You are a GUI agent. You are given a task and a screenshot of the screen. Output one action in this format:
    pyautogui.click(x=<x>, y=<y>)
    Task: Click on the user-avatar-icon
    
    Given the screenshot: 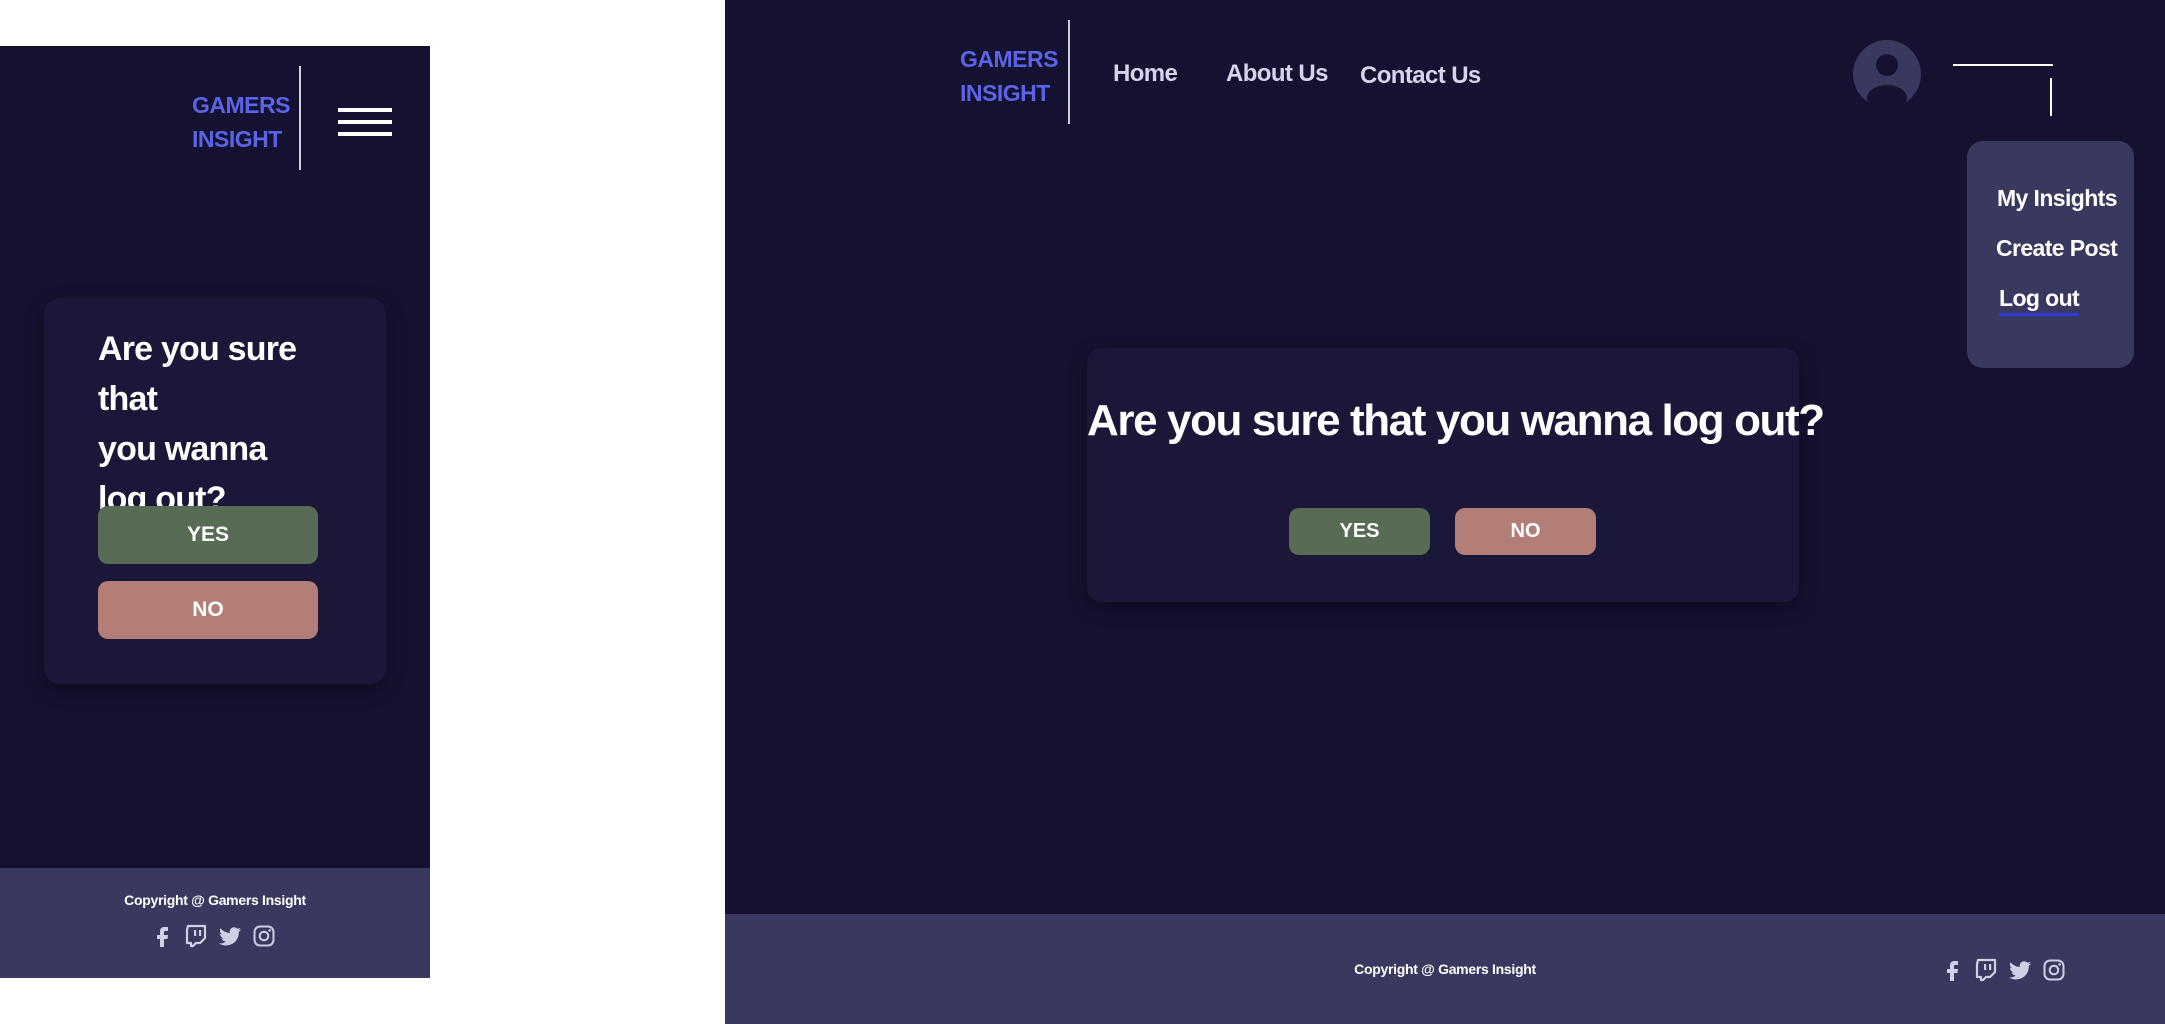 What is the action you would take?
    pyautogui.click(x=1887, y=74)
    